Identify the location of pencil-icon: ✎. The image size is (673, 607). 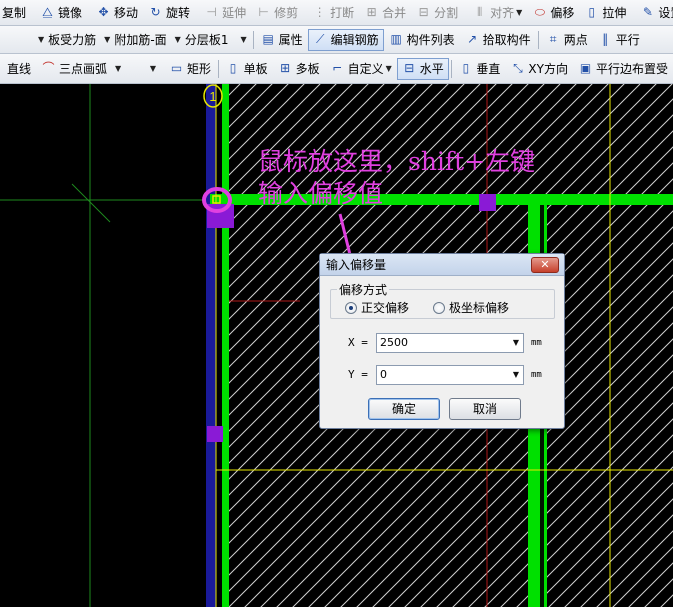
(647, 12).